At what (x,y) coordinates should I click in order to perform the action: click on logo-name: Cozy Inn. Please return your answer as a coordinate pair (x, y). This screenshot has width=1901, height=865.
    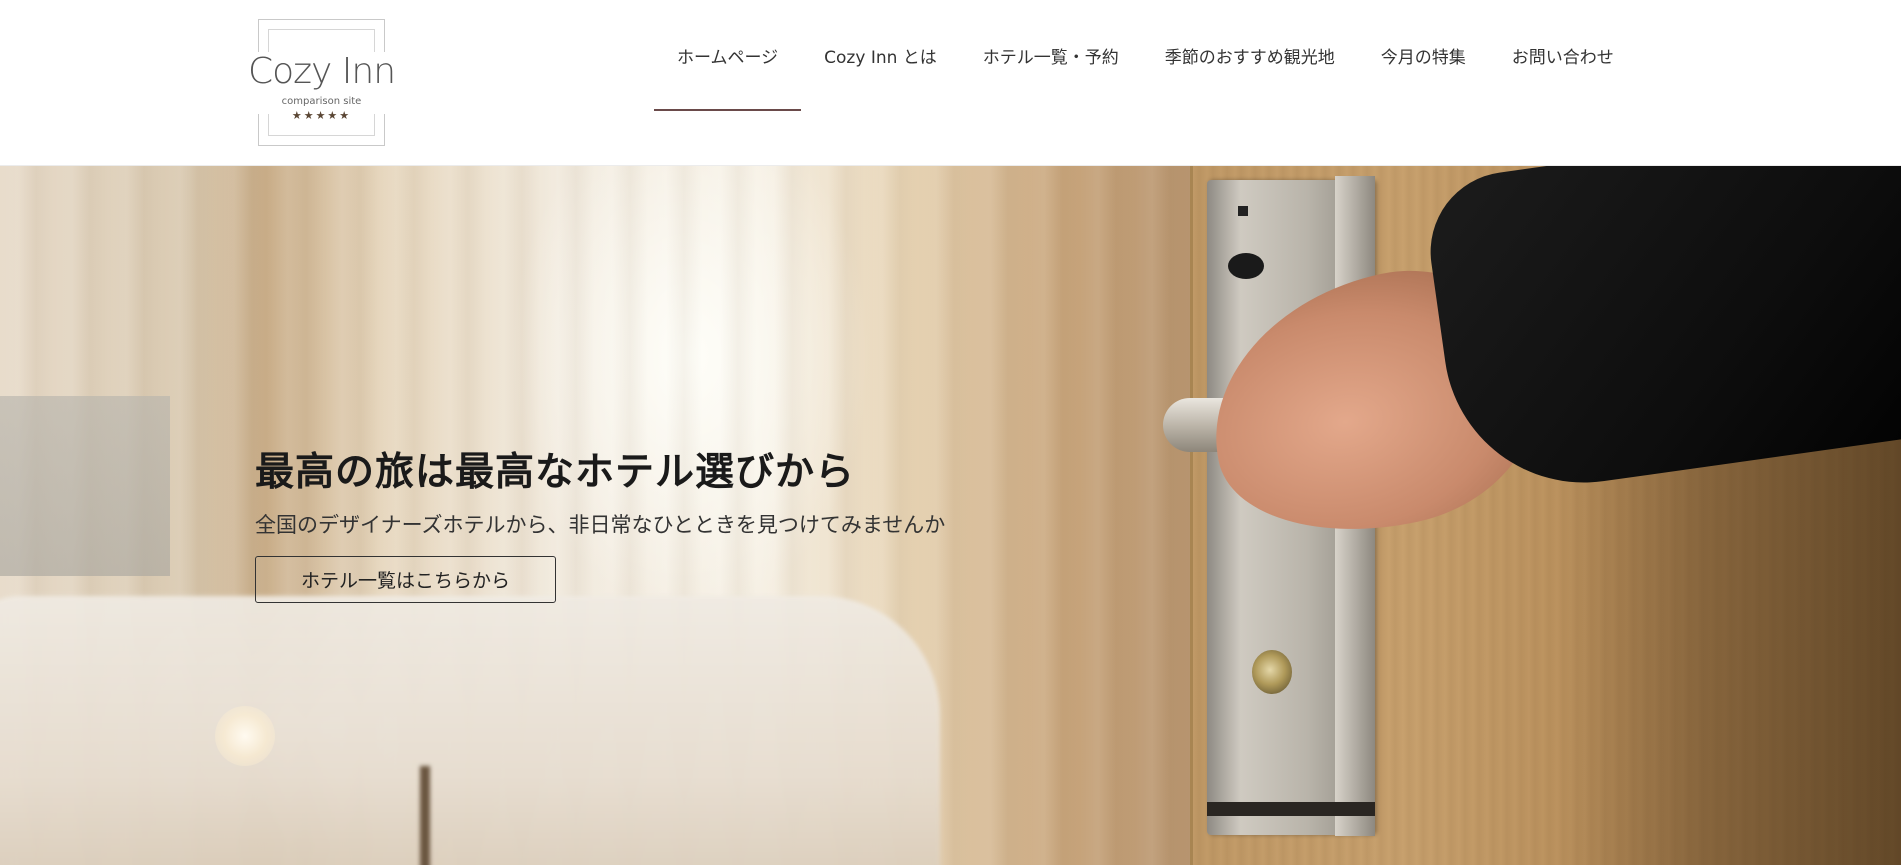
    Looking at the image, I should click on (321, 71).